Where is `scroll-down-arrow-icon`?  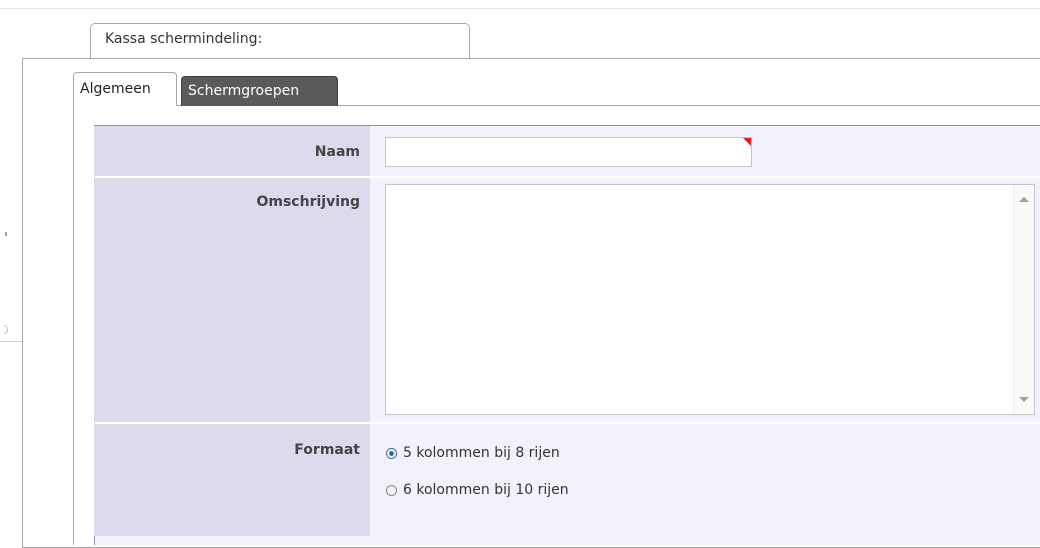 scroll-down-arrow-icon is located at coordinates (1024, 399).